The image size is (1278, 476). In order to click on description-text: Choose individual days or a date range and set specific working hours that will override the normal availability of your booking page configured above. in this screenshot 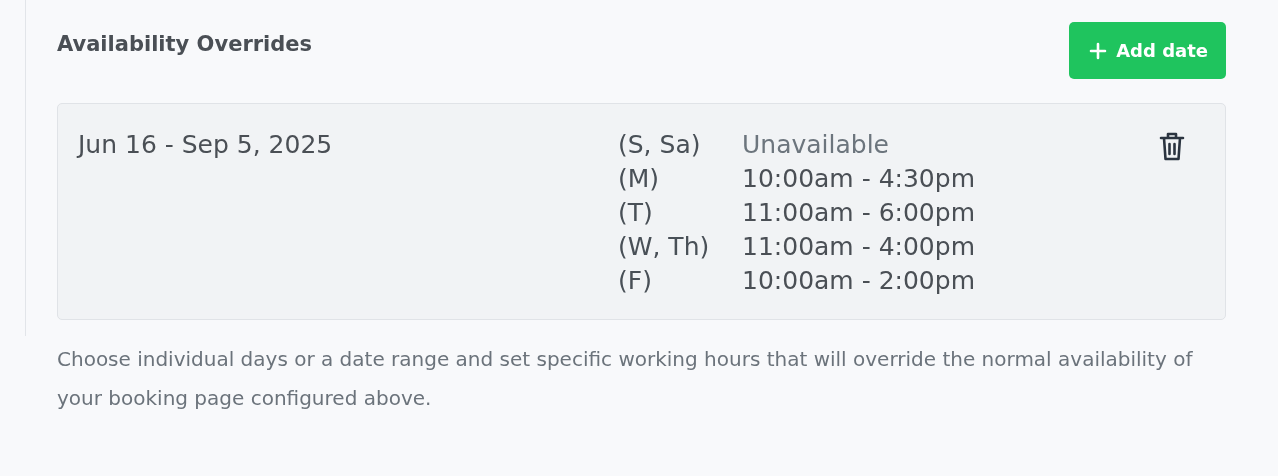, I will do `click(625, 379)`.